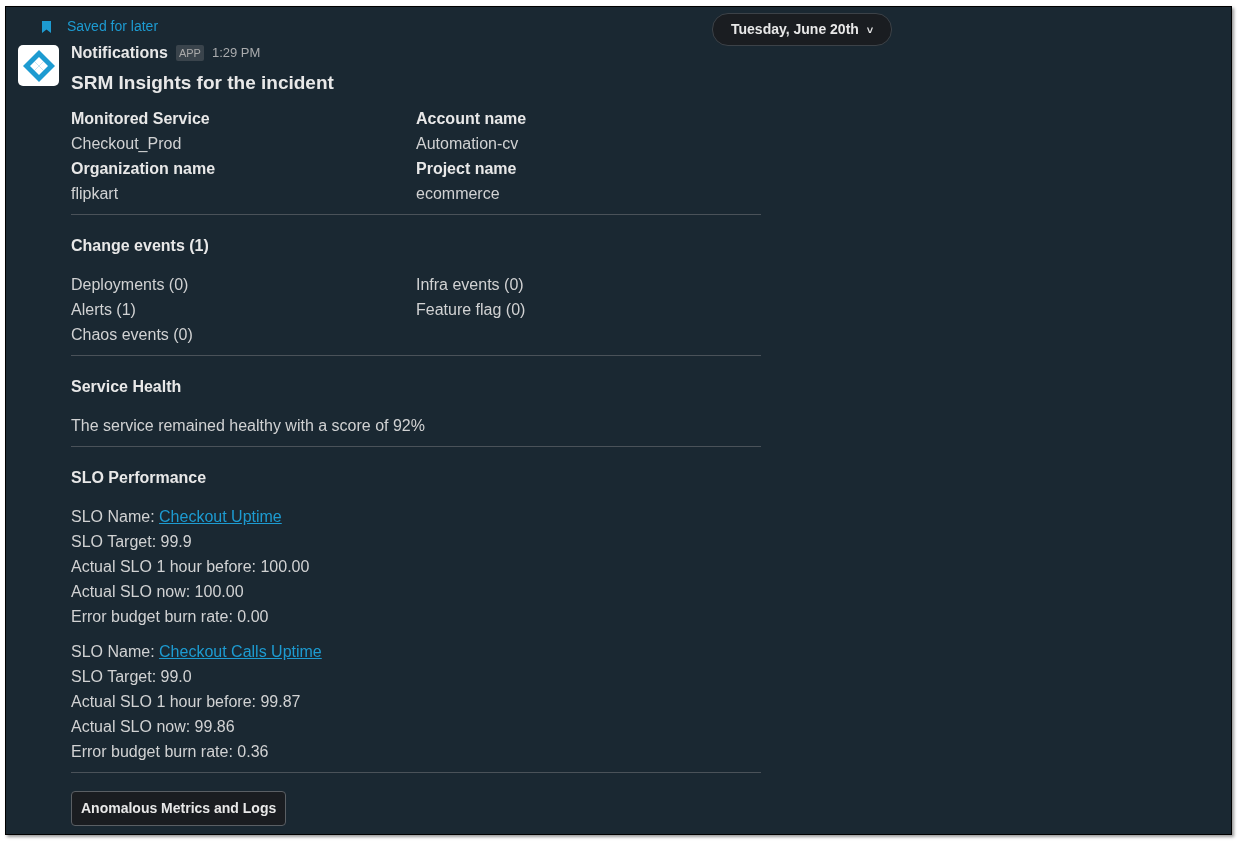 Image resolution: width=1244 pixels, height=848 pixels. I want to click on slo-detail: SLO Target: 99.0, so click(132, 676).